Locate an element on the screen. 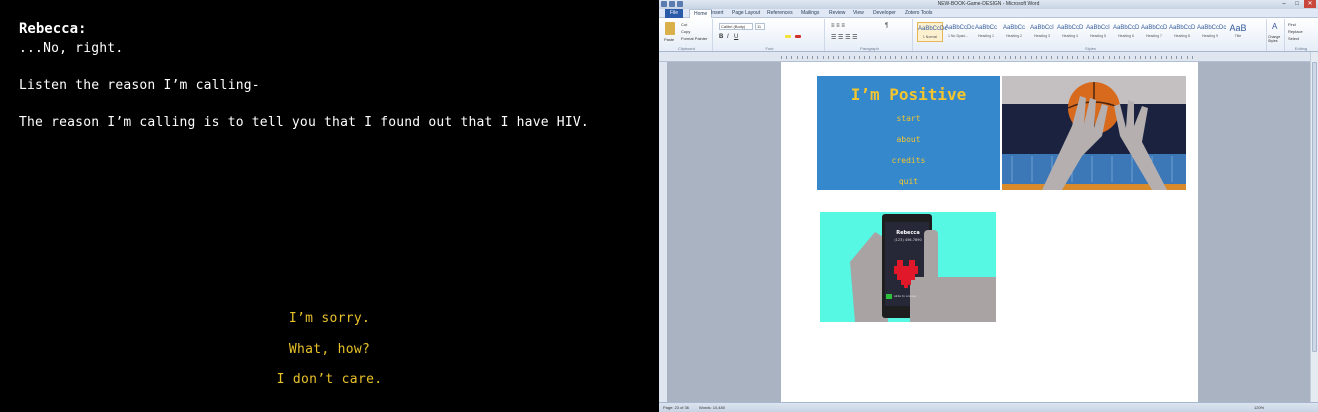  tab-insert: Insert is located at coordinates (717, 13).